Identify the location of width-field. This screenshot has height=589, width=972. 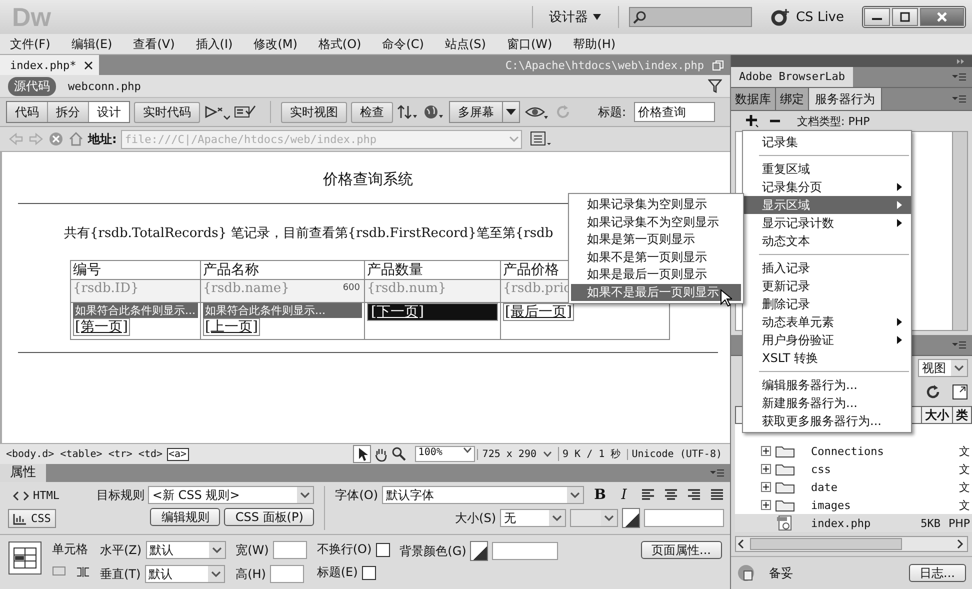
(289, 550).